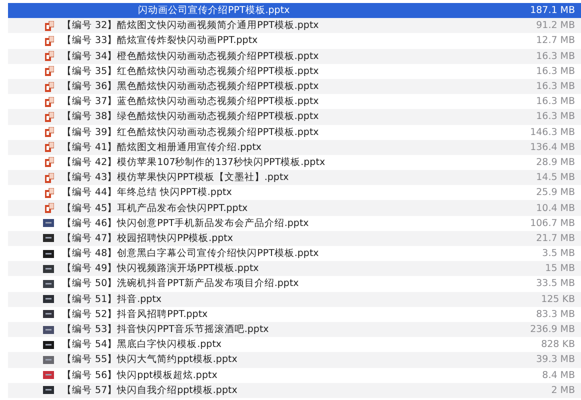  What do you see at coordinates (555, 162) in the screenshot?
I see `file-size: 28.9 MB` at bounding box center [555, 162].